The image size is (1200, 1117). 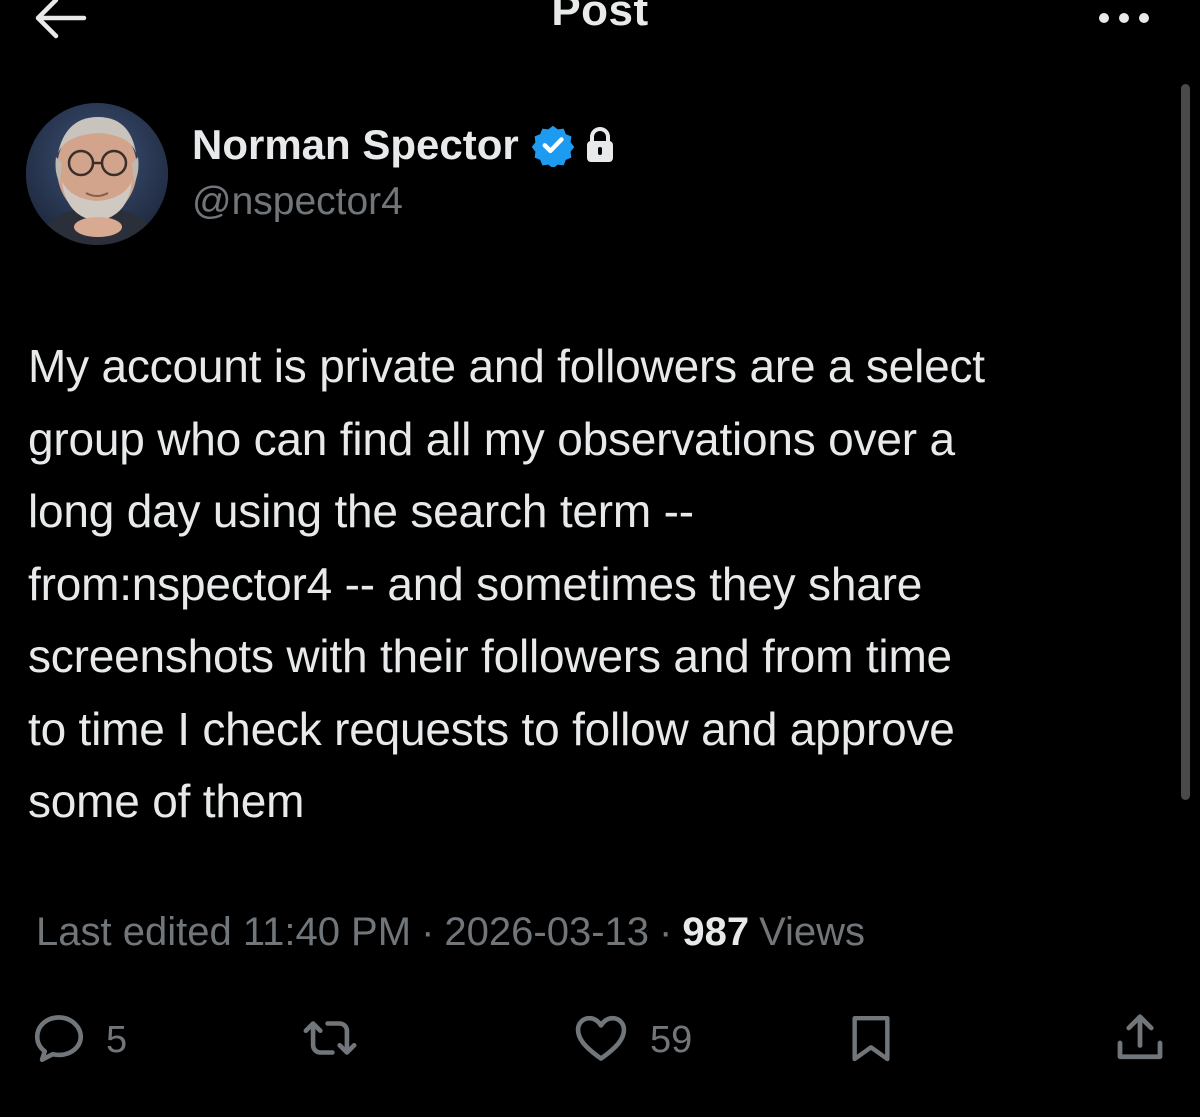 What do you see at coordinates (355, 145) in the screenshot?
I see `author-name: Norman Spector` at bounding box center [355, 145].